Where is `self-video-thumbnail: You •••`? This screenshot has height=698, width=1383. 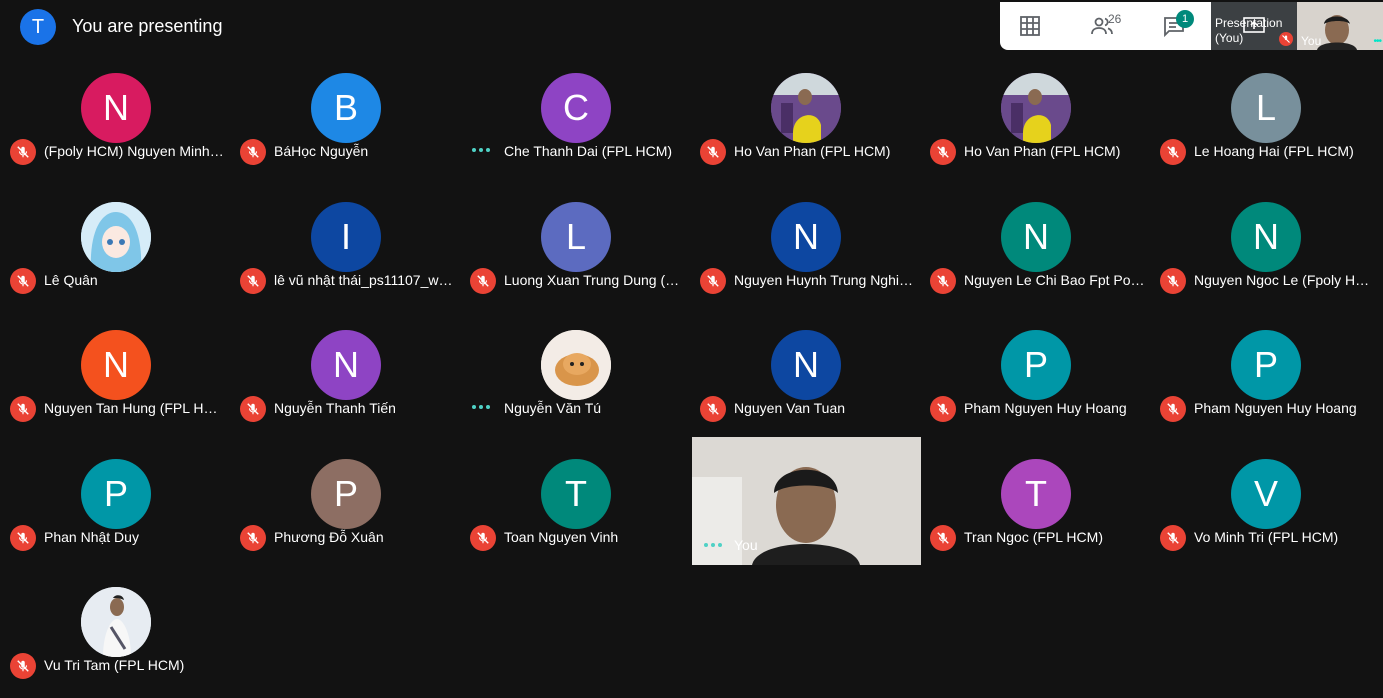
self-video-thumbnail: You ••• is located at coordinates (1340, 26).